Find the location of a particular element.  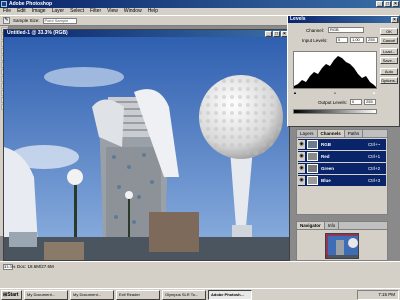

system-tray-clock: 7:15 PM is located at coordinates (378, 295).